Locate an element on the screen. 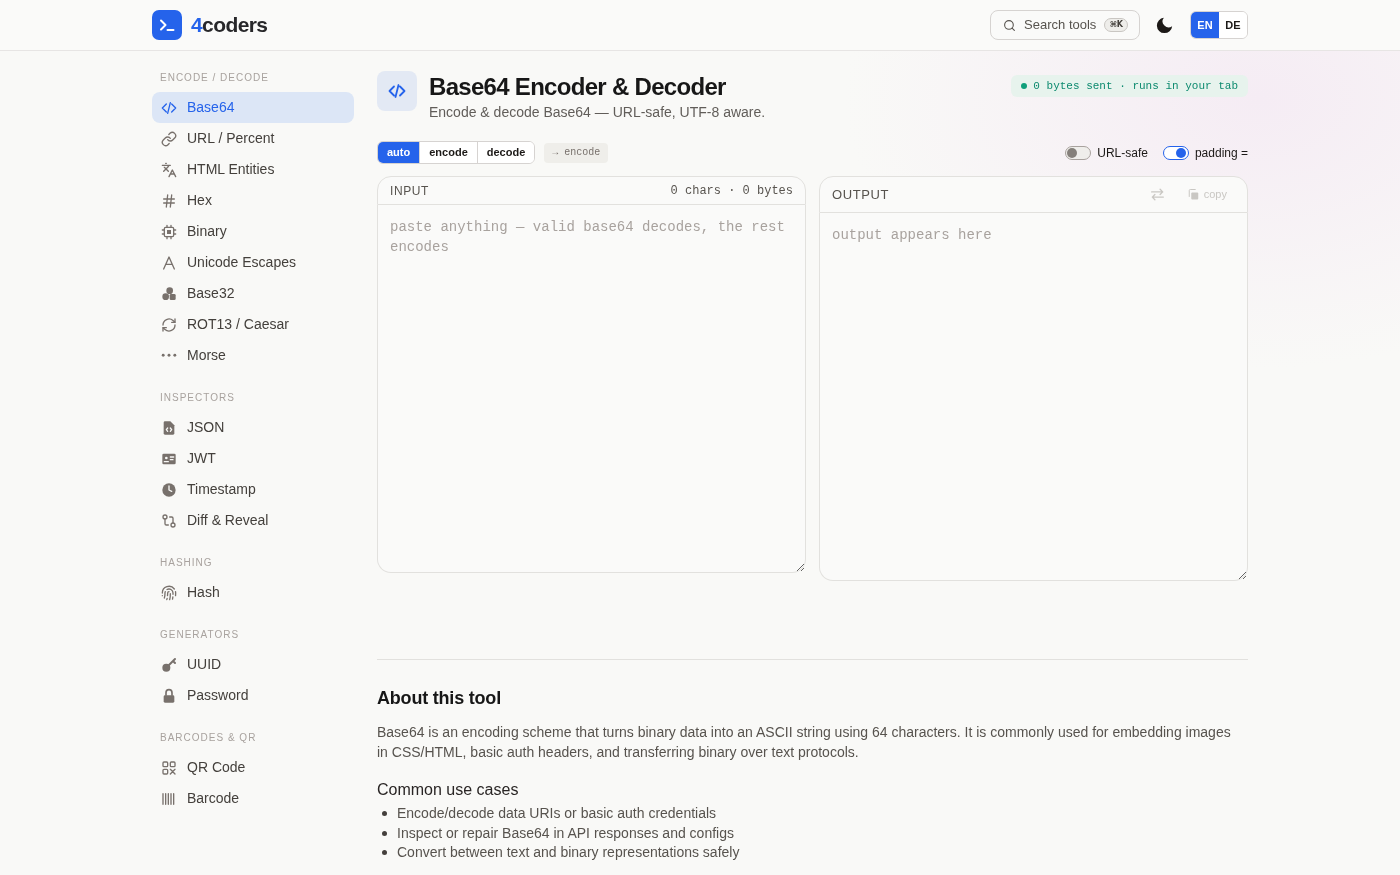 Image resolution: width=1400 pixels, height=875 pixels. about-text: Base64 is an encoding scheme that turns binary data into an ASCII string using 64 characters. It is commonly used for embedding images in CSS/HTML, basic auth headers, and transferring binary over text protocols. is located at coordinates (804, 742).